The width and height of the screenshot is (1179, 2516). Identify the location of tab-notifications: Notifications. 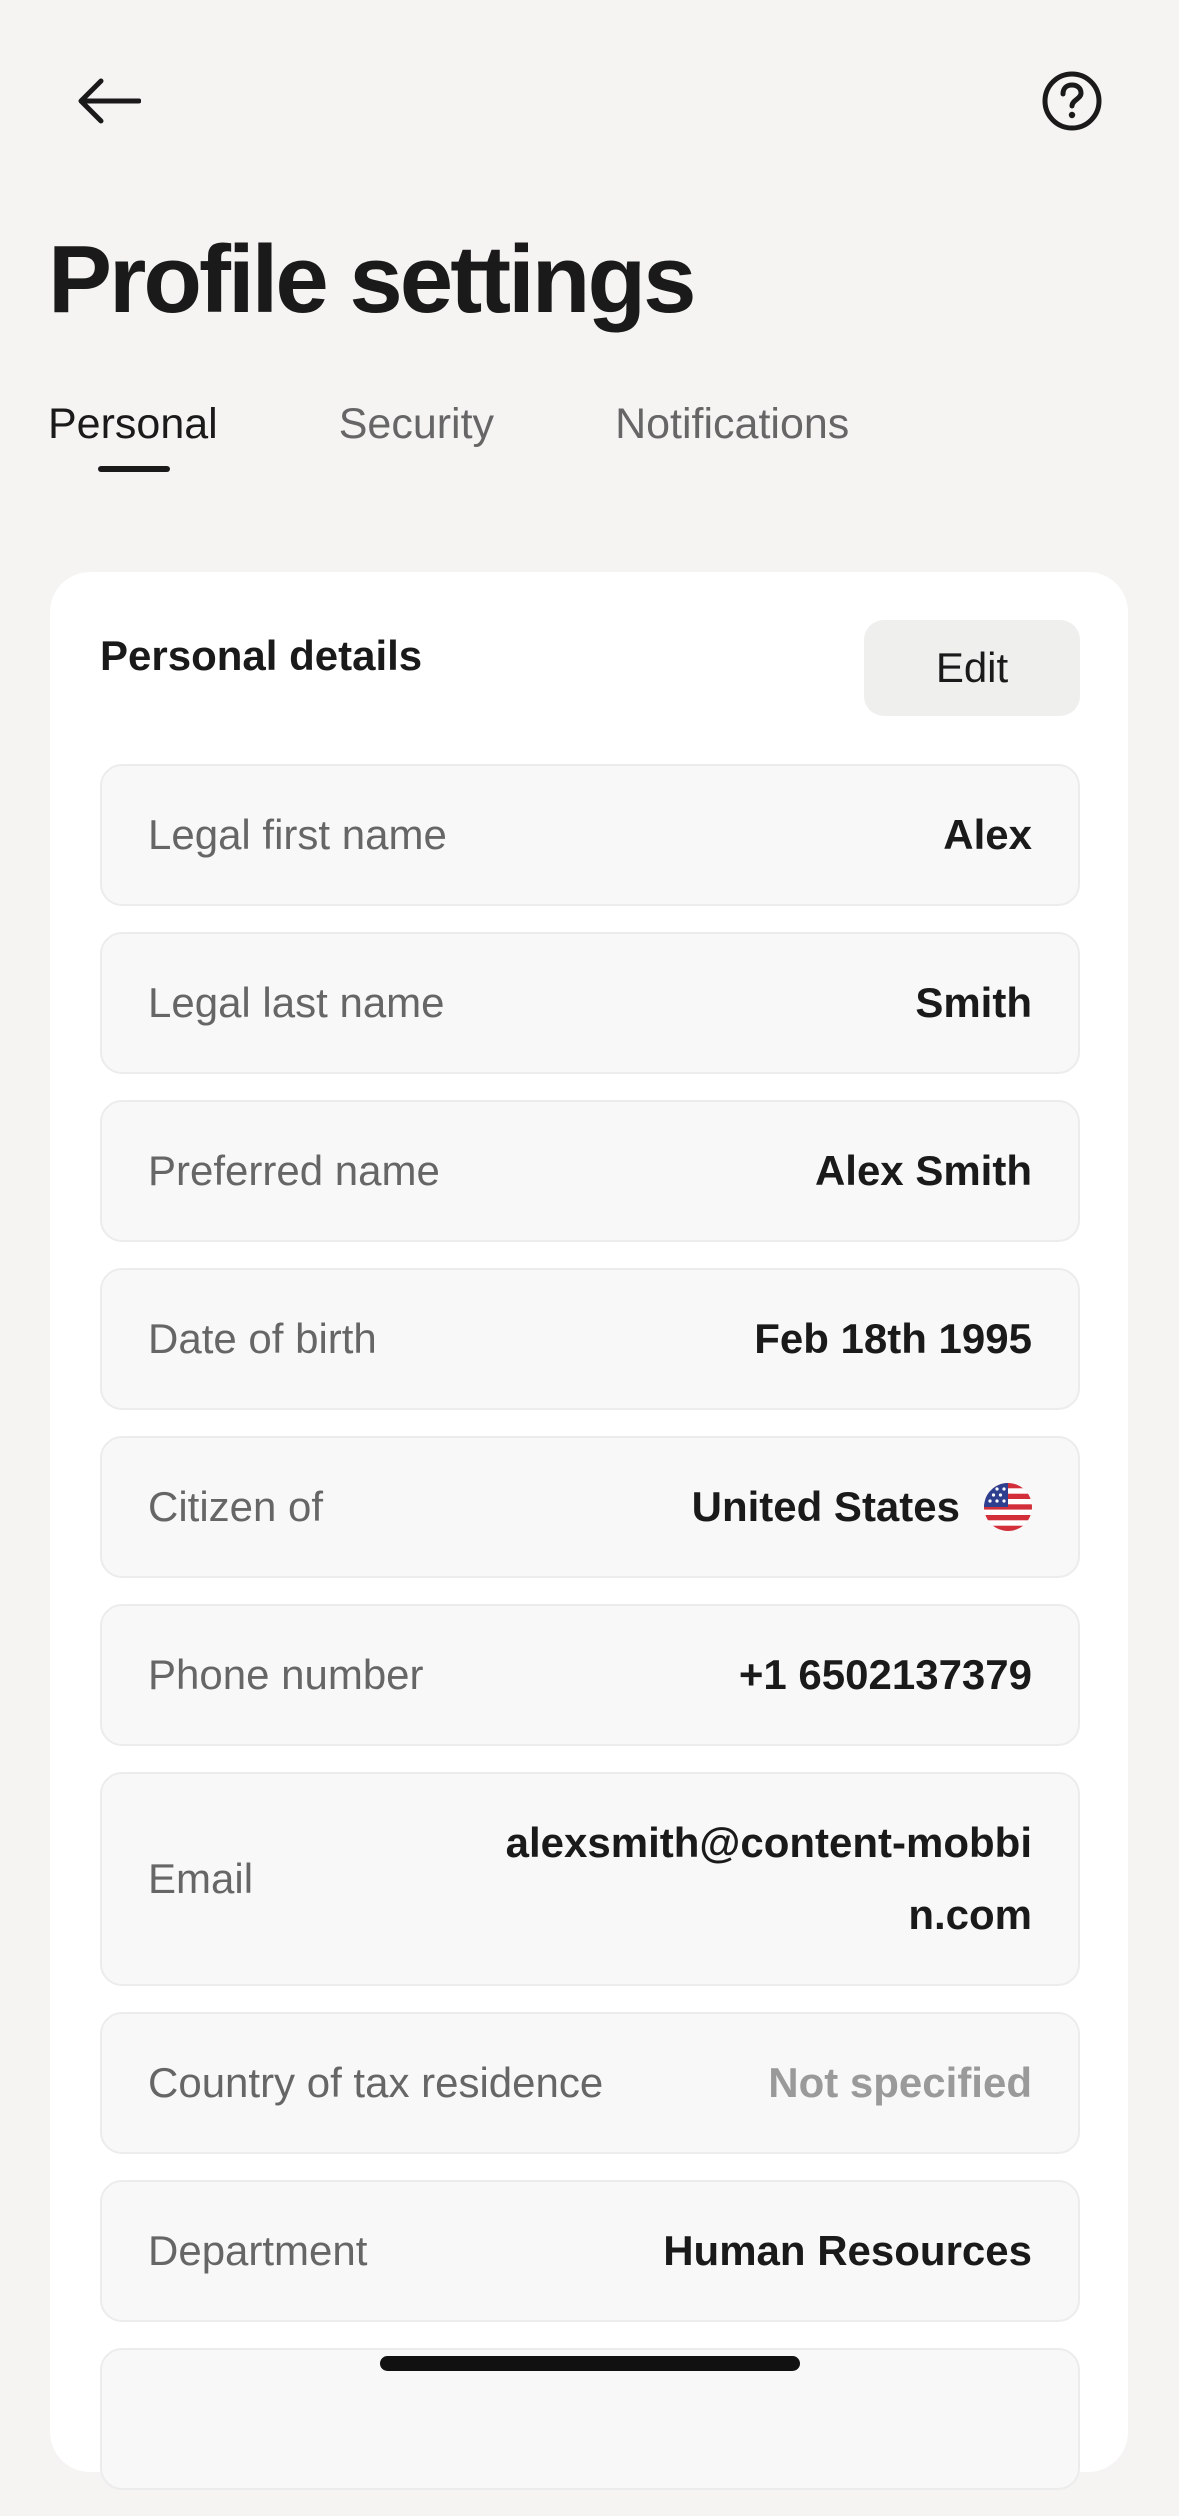
(732, 432).